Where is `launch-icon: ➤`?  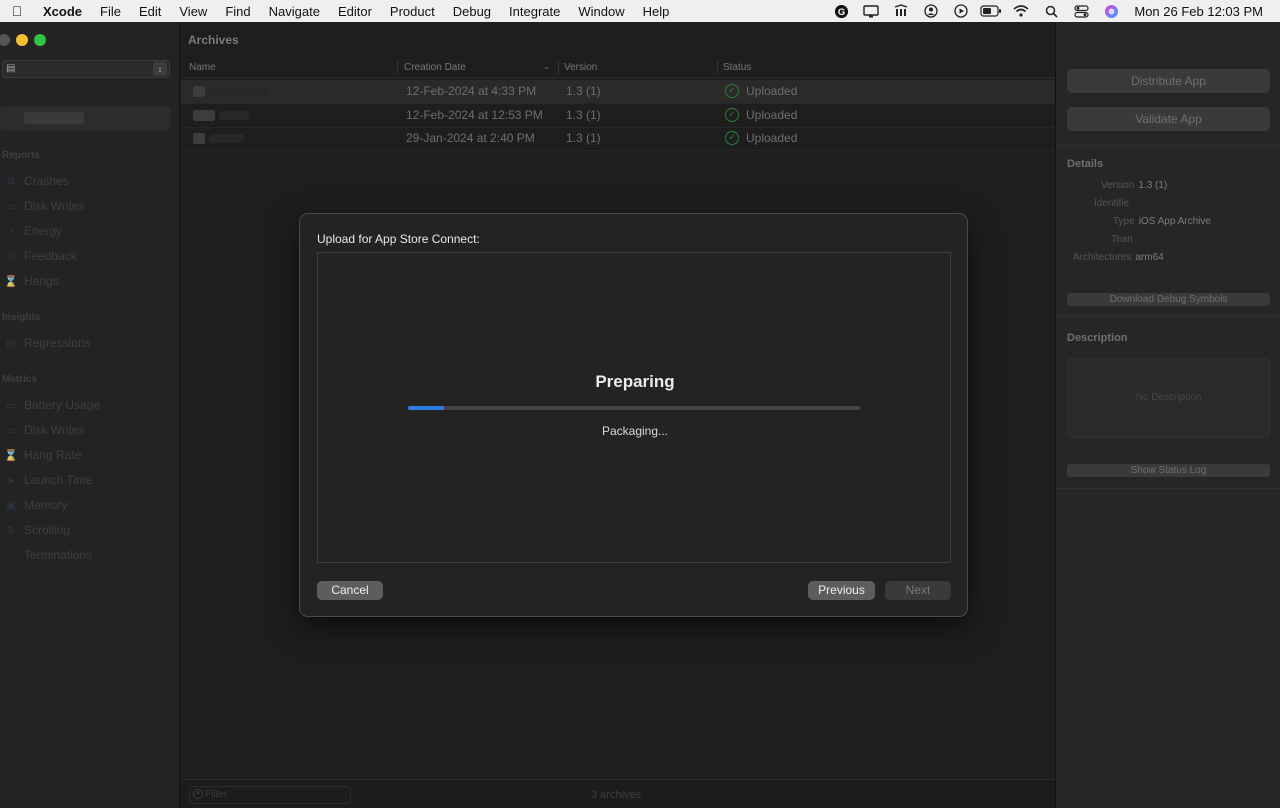 launch-icon: ➤ is located at coordinates (11, 481).